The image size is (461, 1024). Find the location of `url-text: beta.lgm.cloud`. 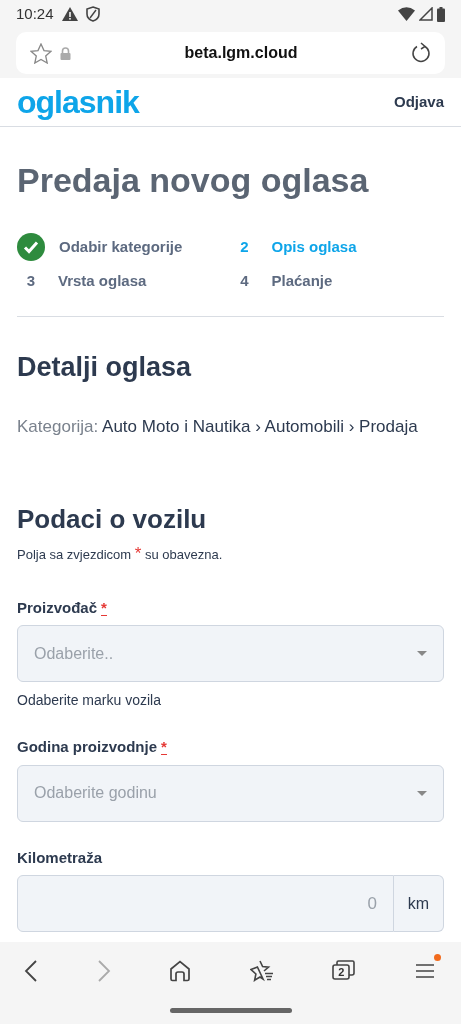

url-text: beta.lgm.cloud is located at coordinates (241, 53).